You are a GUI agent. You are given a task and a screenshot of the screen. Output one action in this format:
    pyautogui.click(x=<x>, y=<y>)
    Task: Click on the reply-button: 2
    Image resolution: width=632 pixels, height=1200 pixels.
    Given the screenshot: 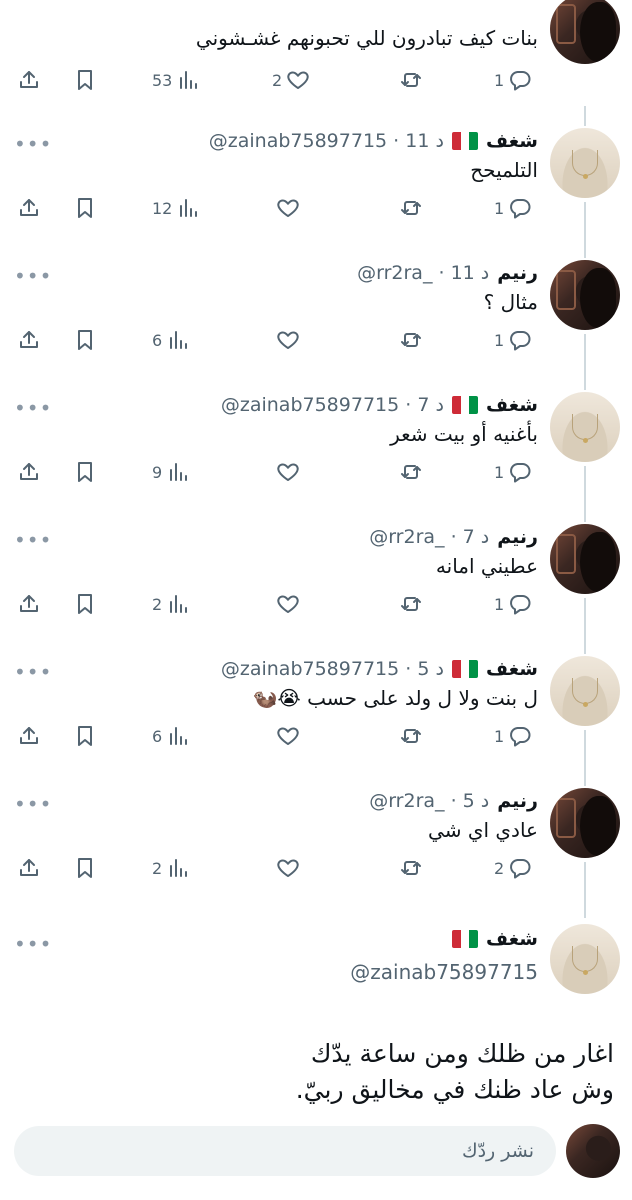 What is the action you would take?
    pyautogui.click(x=513, y=868)
    